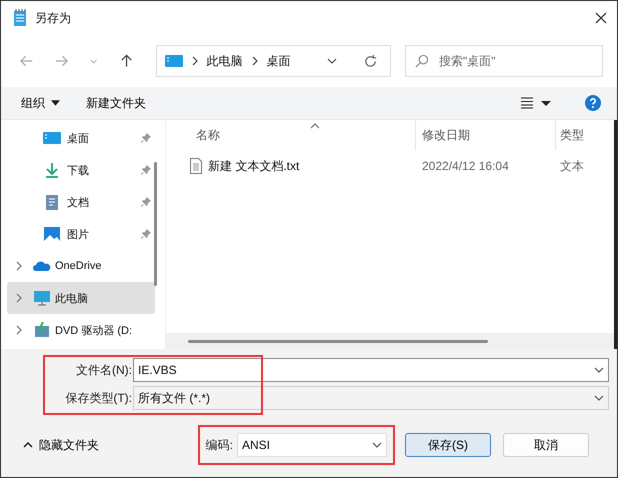 The width and height of the screenshot is (618, 478). Describe the element at coordinates (448, 445) in the screenshot. I see `save-button: 保存(S)` at that location.